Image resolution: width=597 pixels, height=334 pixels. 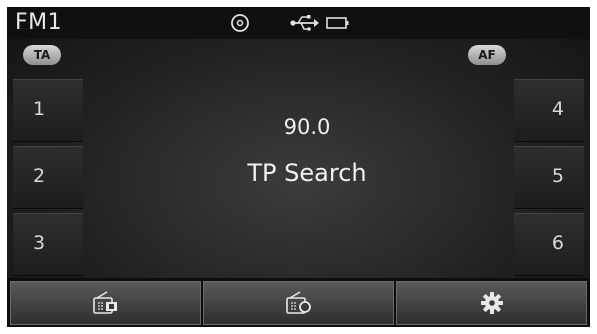 What do you see at coordinates (557, 243) in the screenshot?
I see `preset-label: 6` at bounding box center [557, 243].